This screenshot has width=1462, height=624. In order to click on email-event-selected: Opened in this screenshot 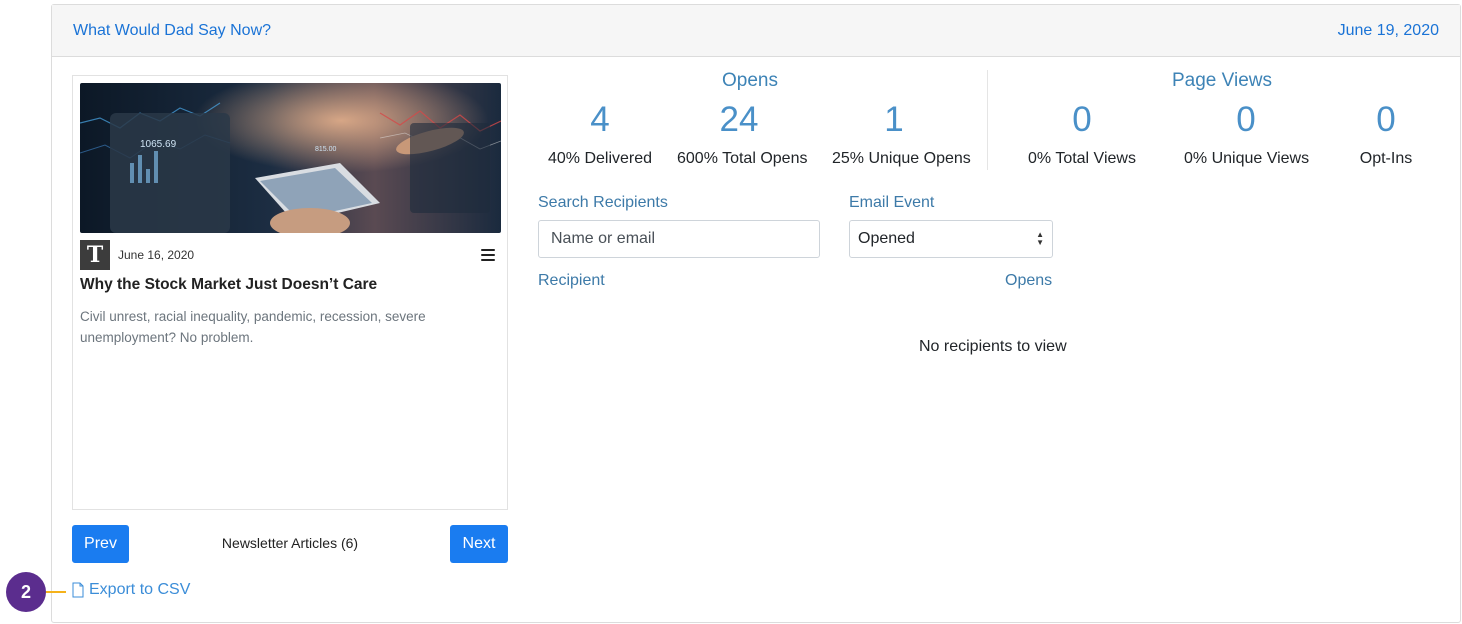, I will do `click(886, 238)`.